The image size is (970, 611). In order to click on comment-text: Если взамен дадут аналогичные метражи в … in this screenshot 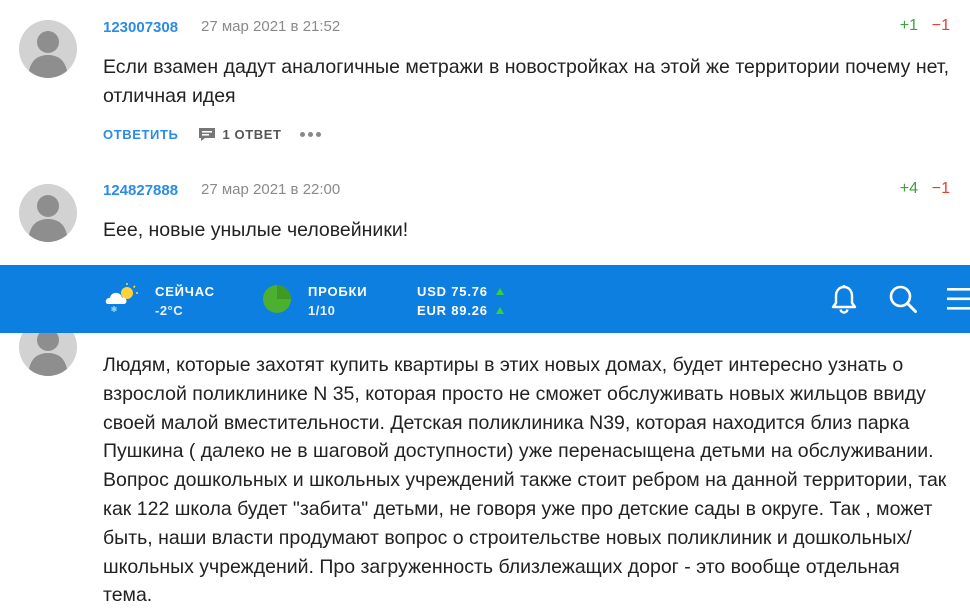, I will do `click(526, 81)`.